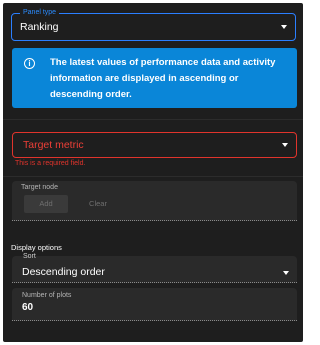 The width and height of the screenshot is (320, 345). Describe the element at coordinates (53, 145) in the screenshot. I see `target-metric-label: Target metric` at that location.